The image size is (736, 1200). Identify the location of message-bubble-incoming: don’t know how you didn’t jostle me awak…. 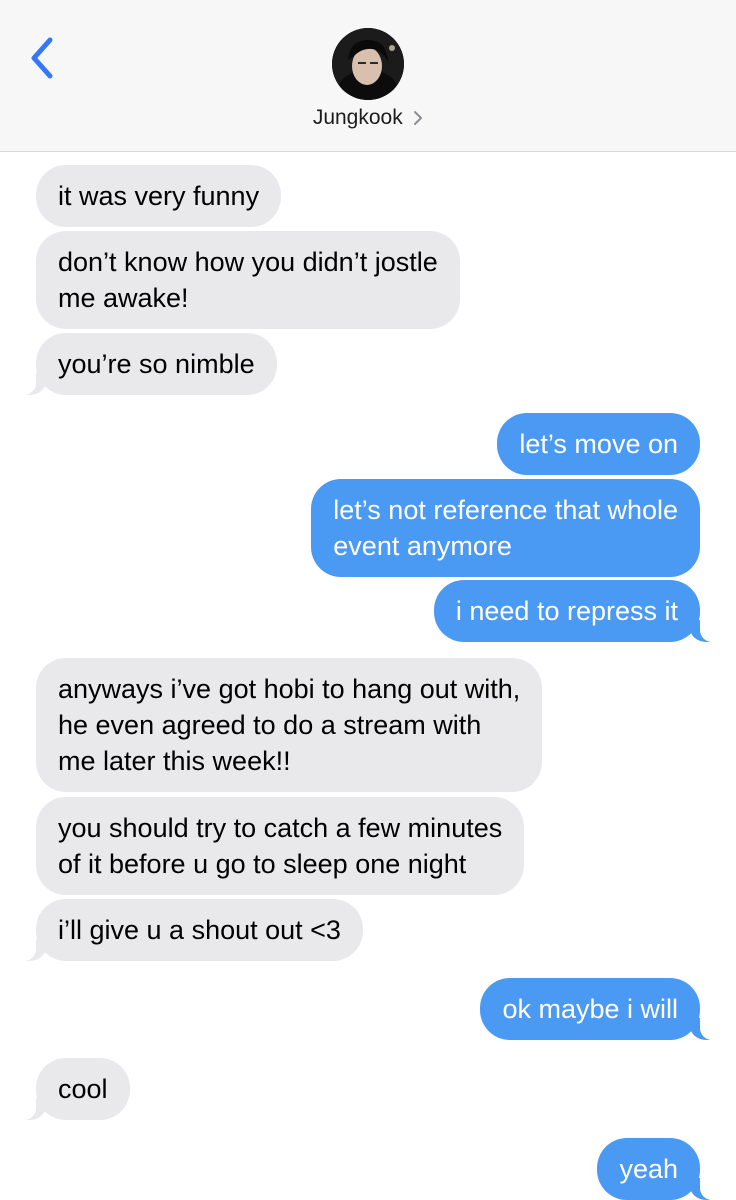
(248, 280).